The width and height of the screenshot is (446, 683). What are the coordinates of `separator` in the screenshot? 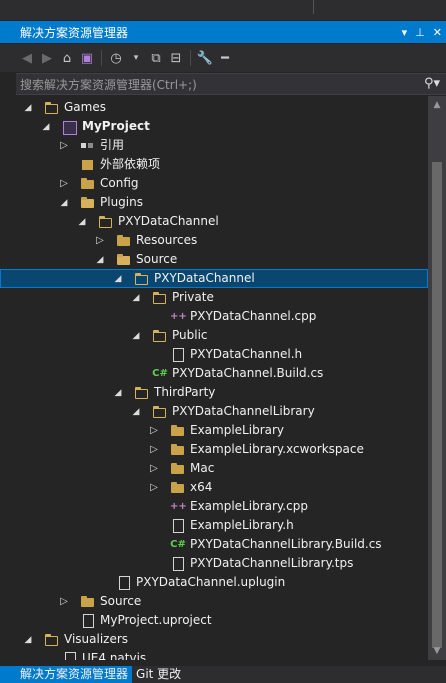 It's located at (313, 7).